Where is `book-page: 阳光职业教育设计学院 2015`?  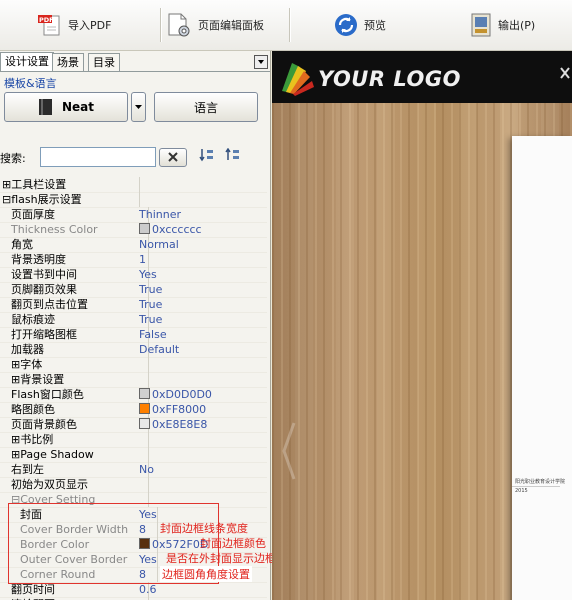
book-page: 阳光职业教育设计学院 2015 is located at coordinates (542, 368).